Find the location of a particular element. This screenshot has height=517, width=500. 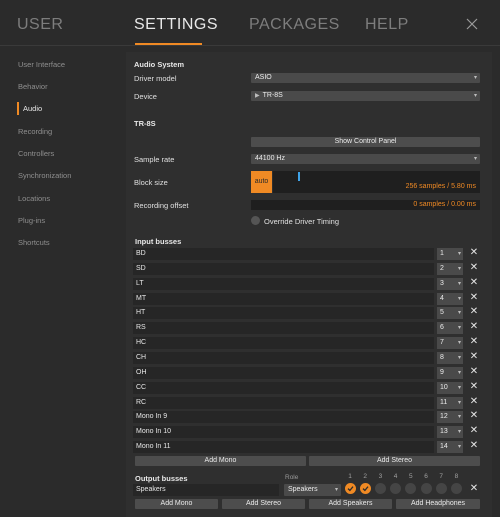

input-channel-value: 11 is located at coordinates (444, 402).